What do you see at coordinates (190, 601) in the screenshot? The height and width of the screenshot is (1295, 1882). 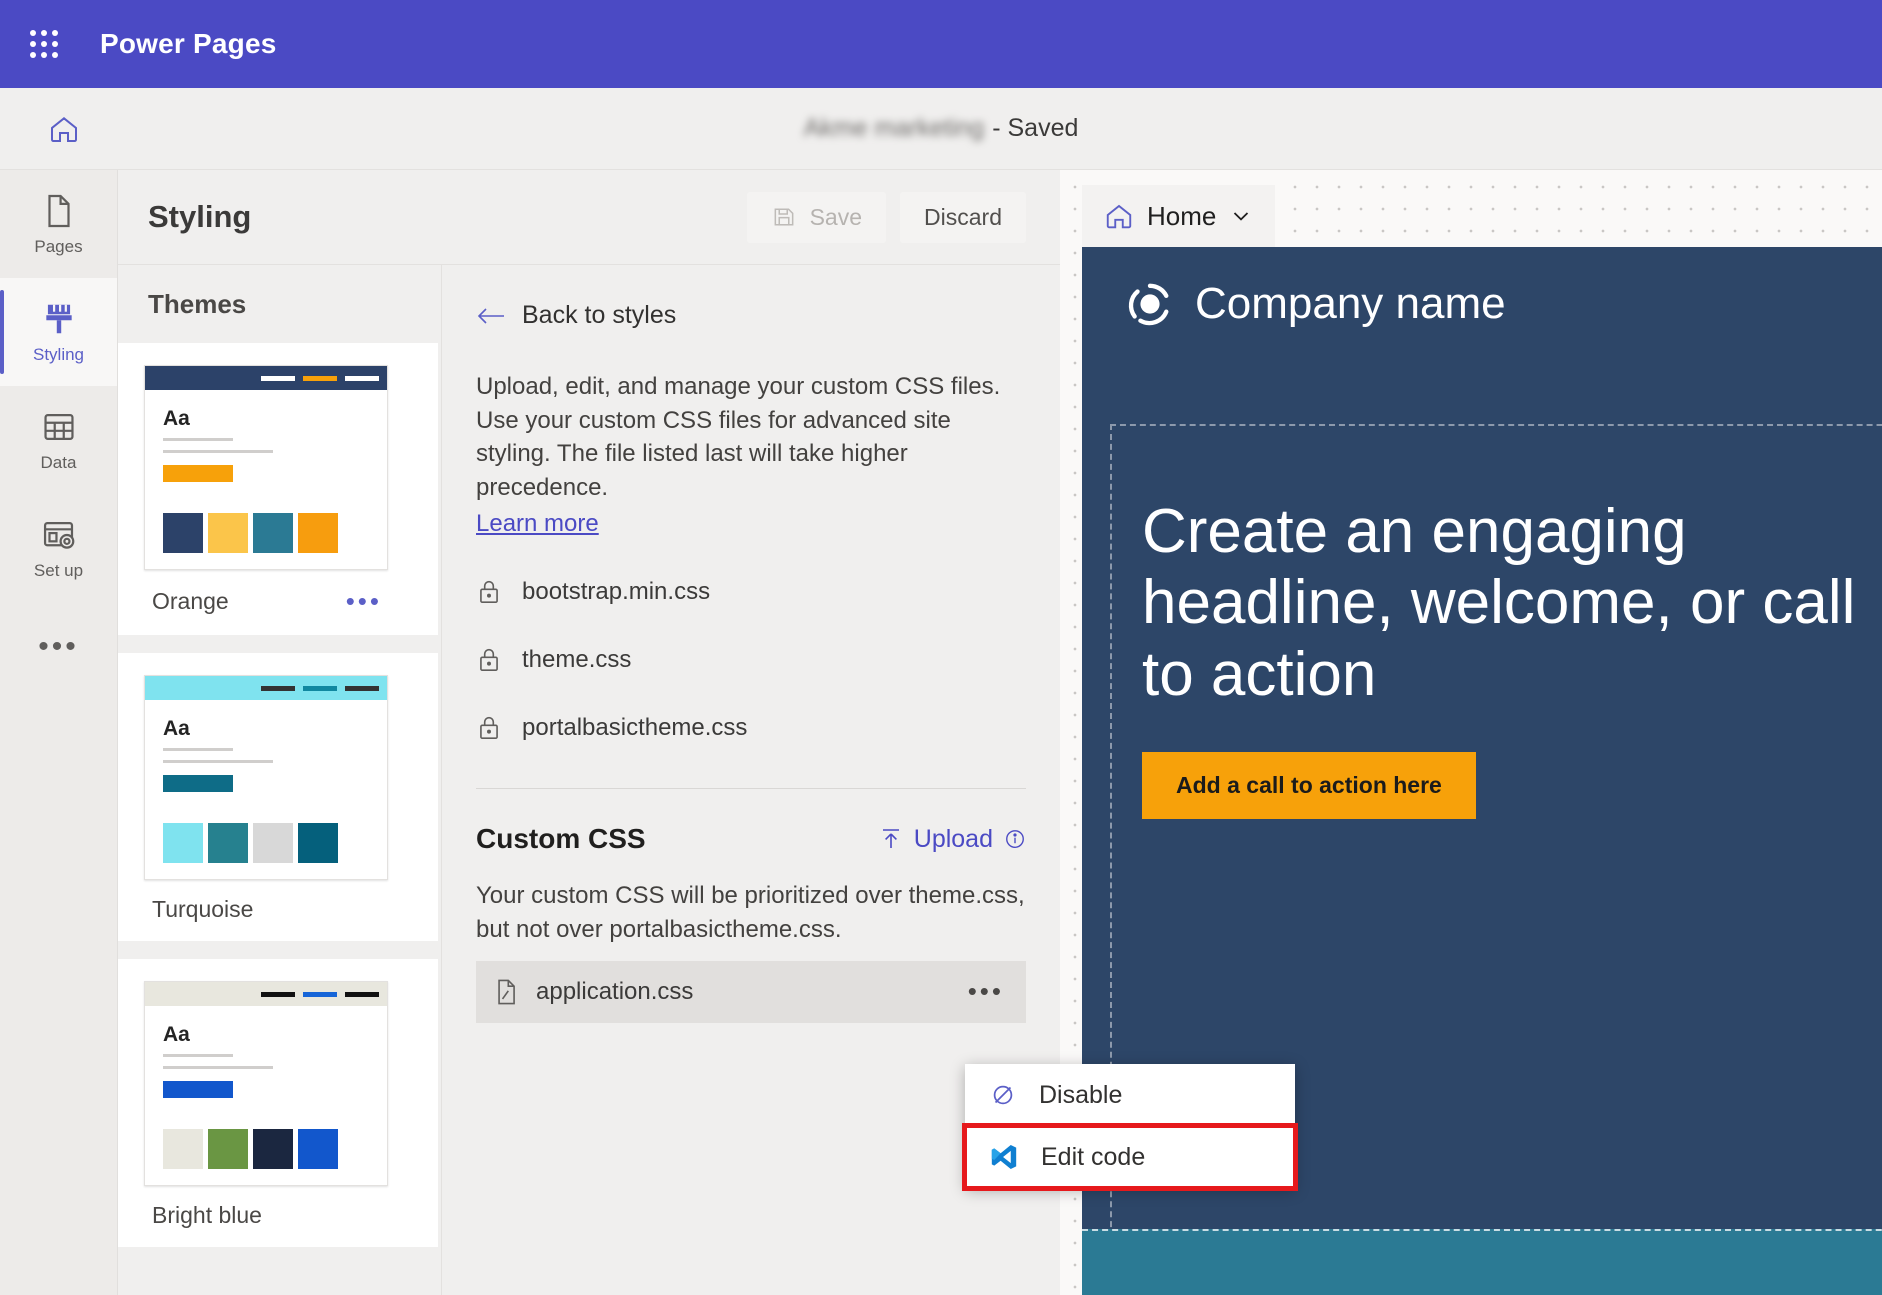 I see `theme-name: Orange` at bounding box center [190, 601].